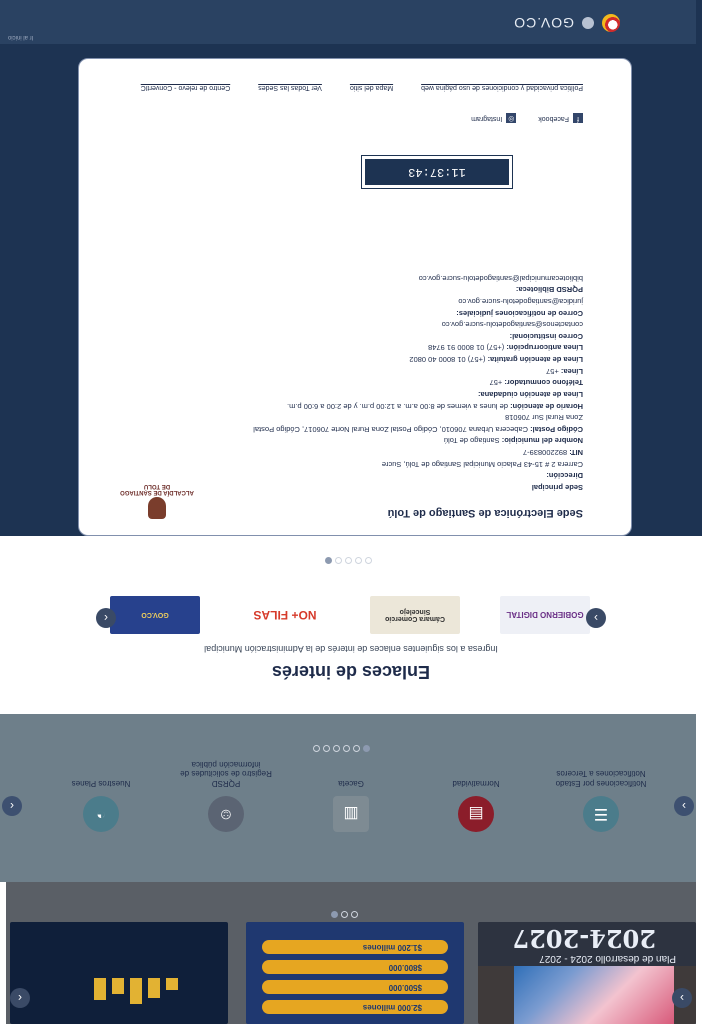 The width and height of the screenshot is (702, 1024). Describe the element at coordinates (355, 987) in the screenshot. I see `finance-row: $500.000` at that location.